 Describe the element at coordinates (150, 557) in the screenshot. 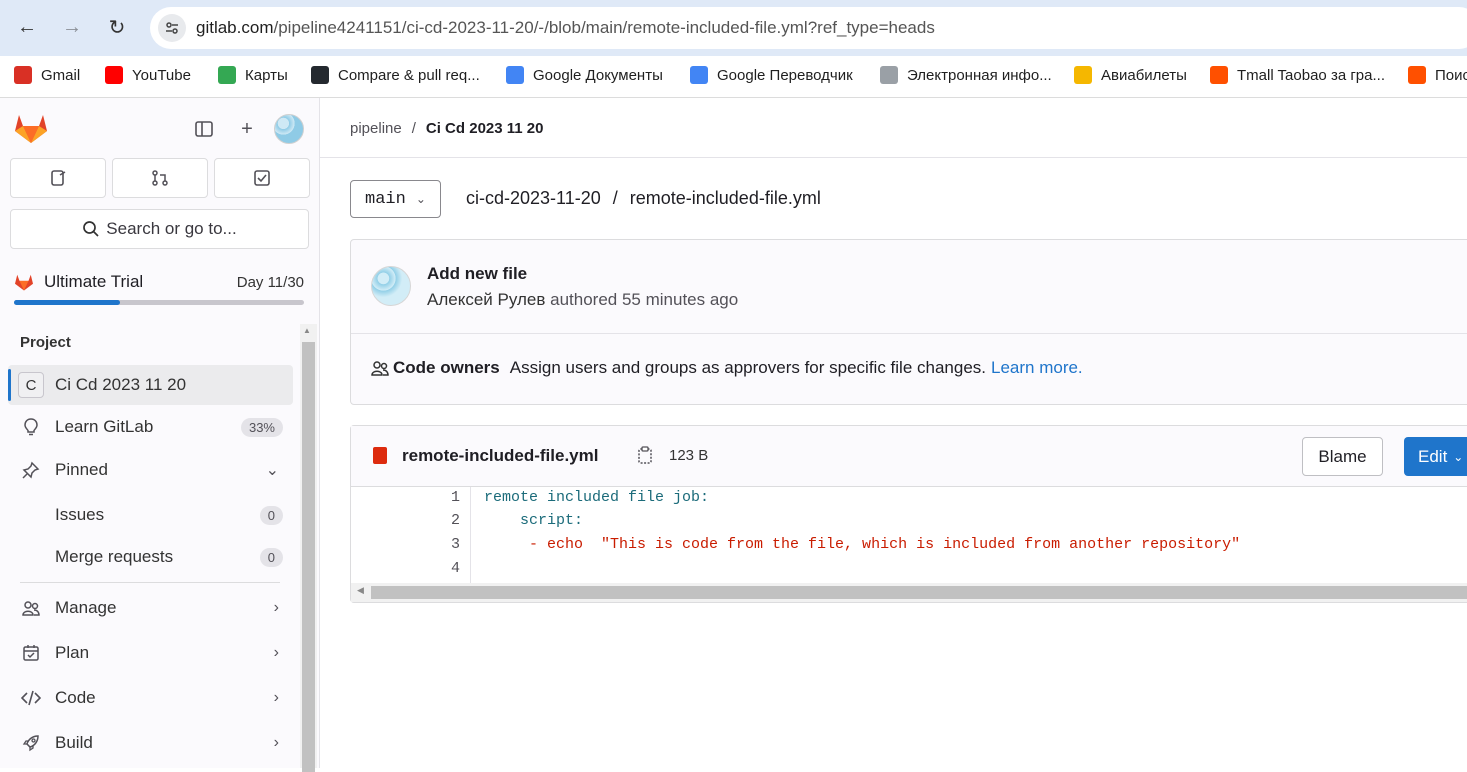

I see `sidebar-item-merge-requests: Merge requests 0` at that location.